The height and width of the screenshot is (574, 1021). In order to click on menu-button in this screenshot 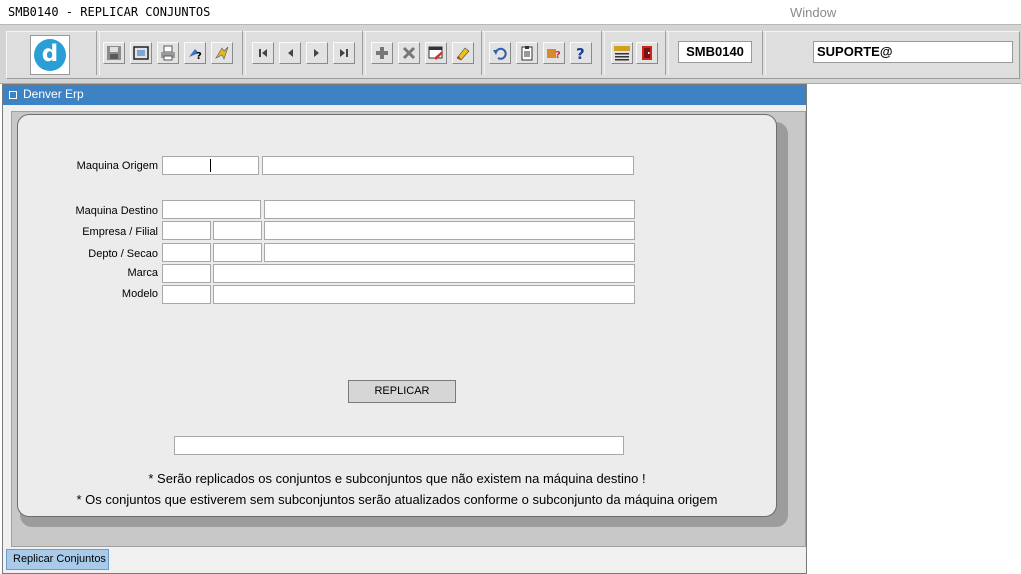, I will do `click(622, 53)`.